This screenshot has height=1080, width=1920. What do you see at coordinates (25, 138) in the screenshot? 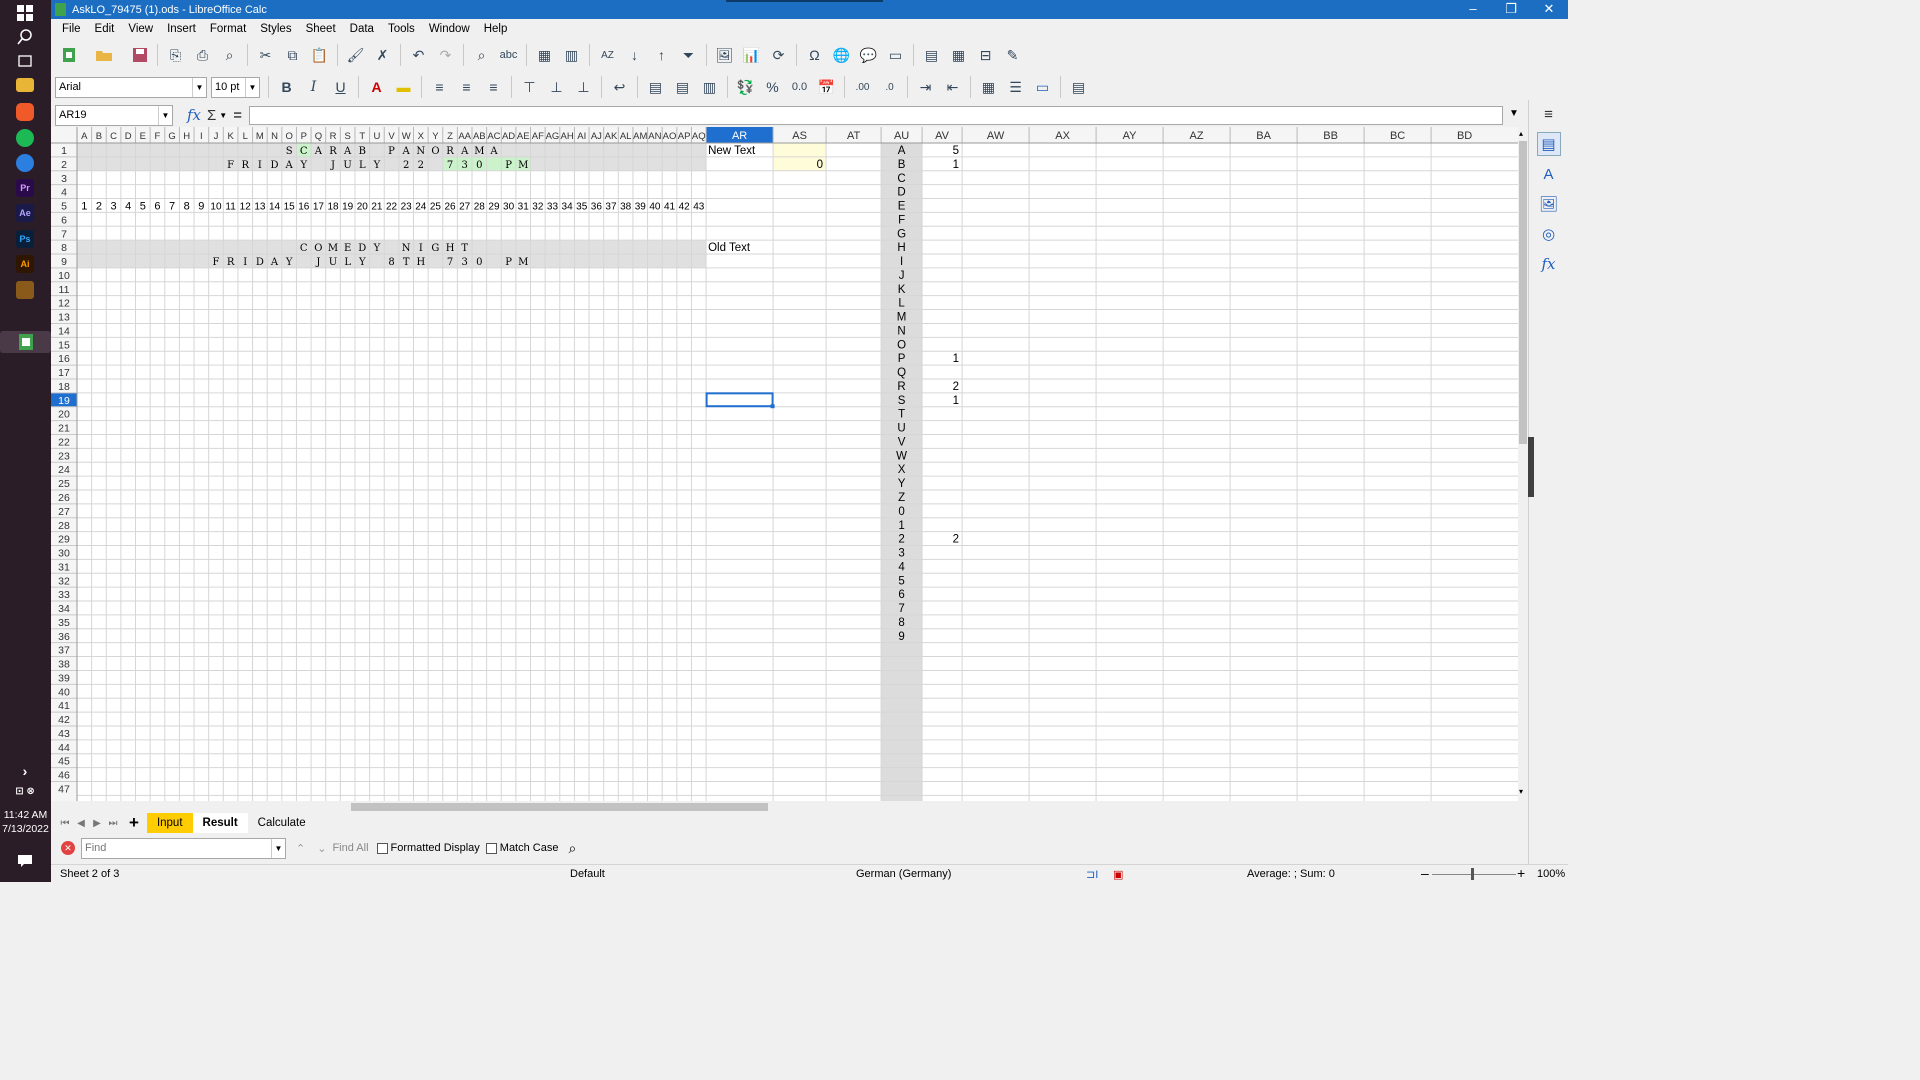
I see `spotify-icon` at bounding box center [25, 138].